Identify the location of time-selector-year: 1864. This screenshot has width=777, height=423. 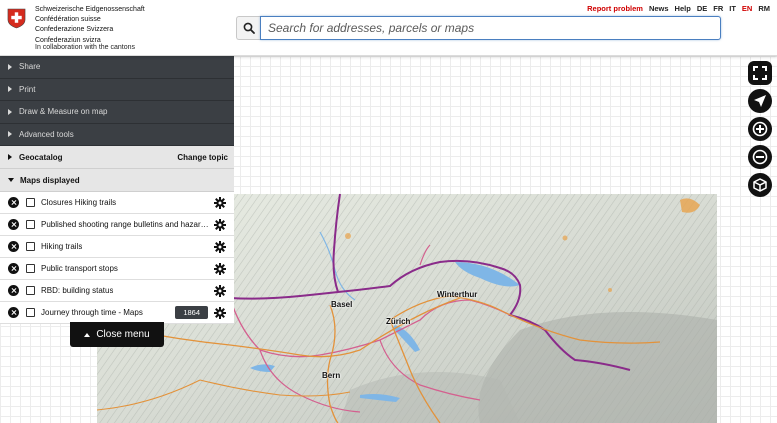
(191, 312).